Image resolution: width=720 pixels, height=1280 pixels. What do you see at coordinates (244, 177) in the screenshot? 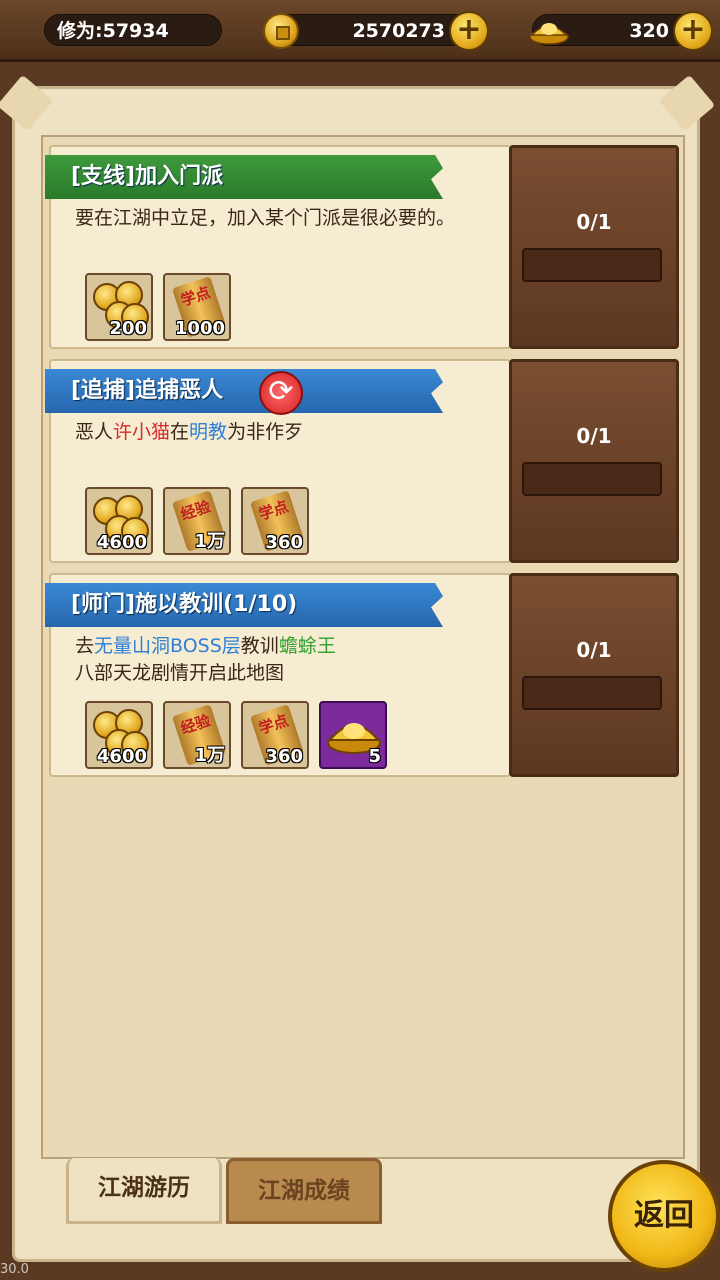
I see `quest-title-ribbon: [支线]加入门派` at bounding box center [244, 177].